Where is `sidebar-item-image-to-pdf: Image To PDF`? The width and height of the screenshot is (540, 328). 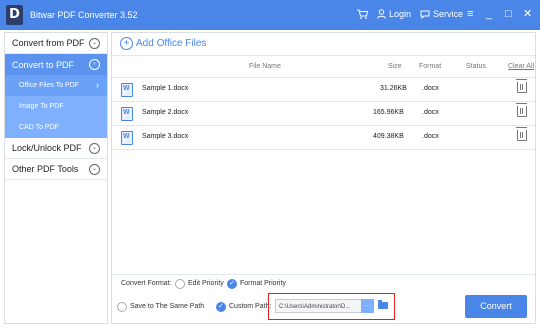
sidebar-item-image-to-pdf: Image To PDF is located at coordinates (56, 106).